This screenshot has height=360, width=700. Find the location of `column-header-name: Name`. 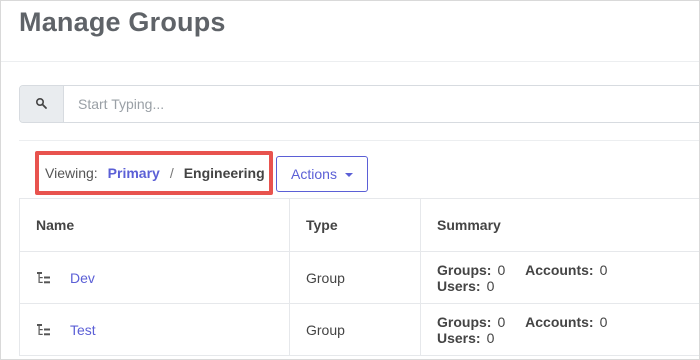

column-header-name: Name is located at coordinates (154, 225).